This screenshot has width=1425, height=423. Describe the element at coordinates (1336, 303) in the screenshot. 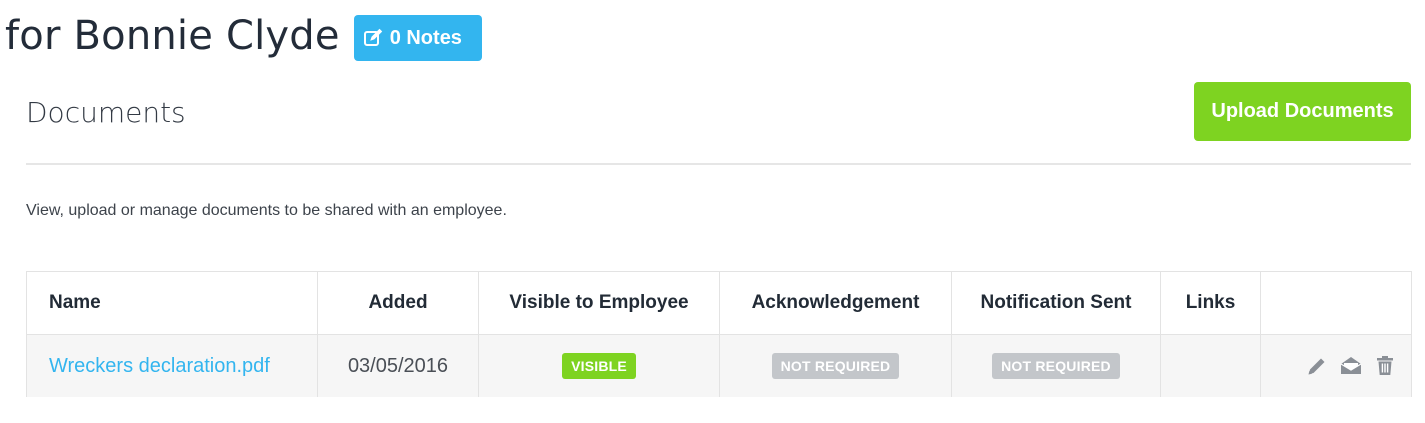

I see `column-header-actions` at that location.